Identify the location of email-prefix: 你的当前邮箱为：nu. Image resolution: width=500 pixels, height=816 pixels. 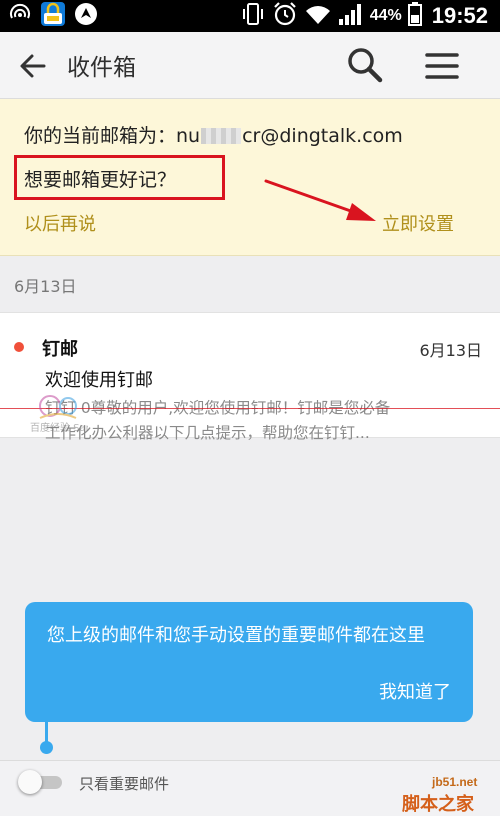
(112, 136).